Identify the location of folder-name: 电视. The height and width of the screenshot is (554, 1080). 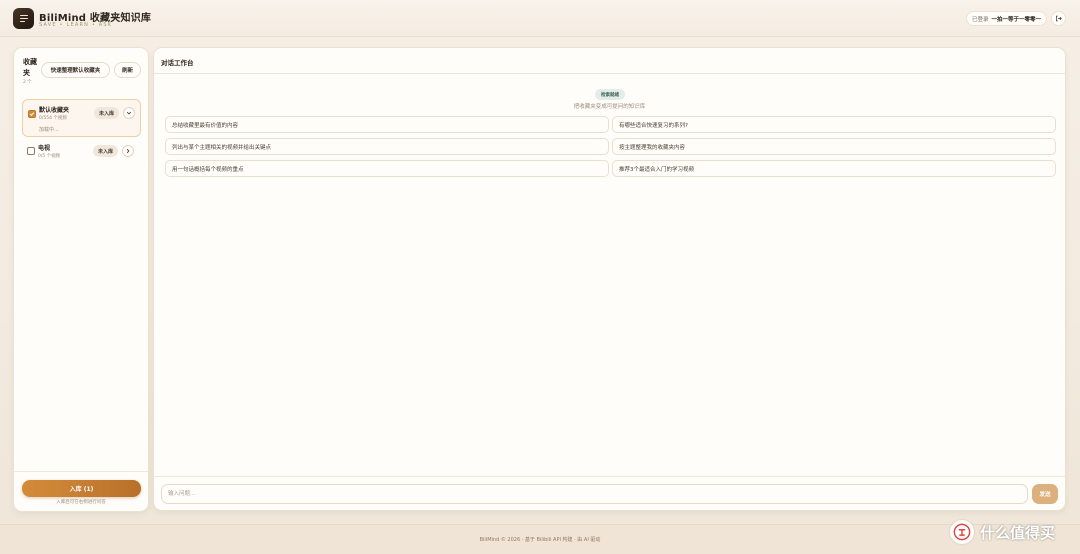
(44, 148).